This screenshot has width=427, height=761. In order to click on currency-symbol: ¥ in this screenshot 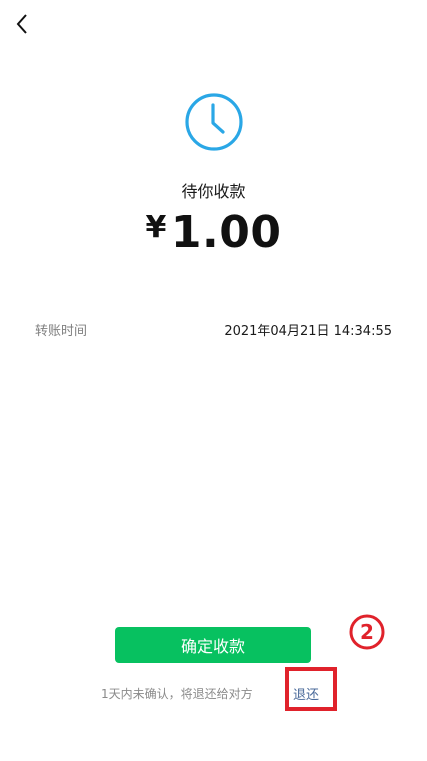, I will do `click(156, 227)`.